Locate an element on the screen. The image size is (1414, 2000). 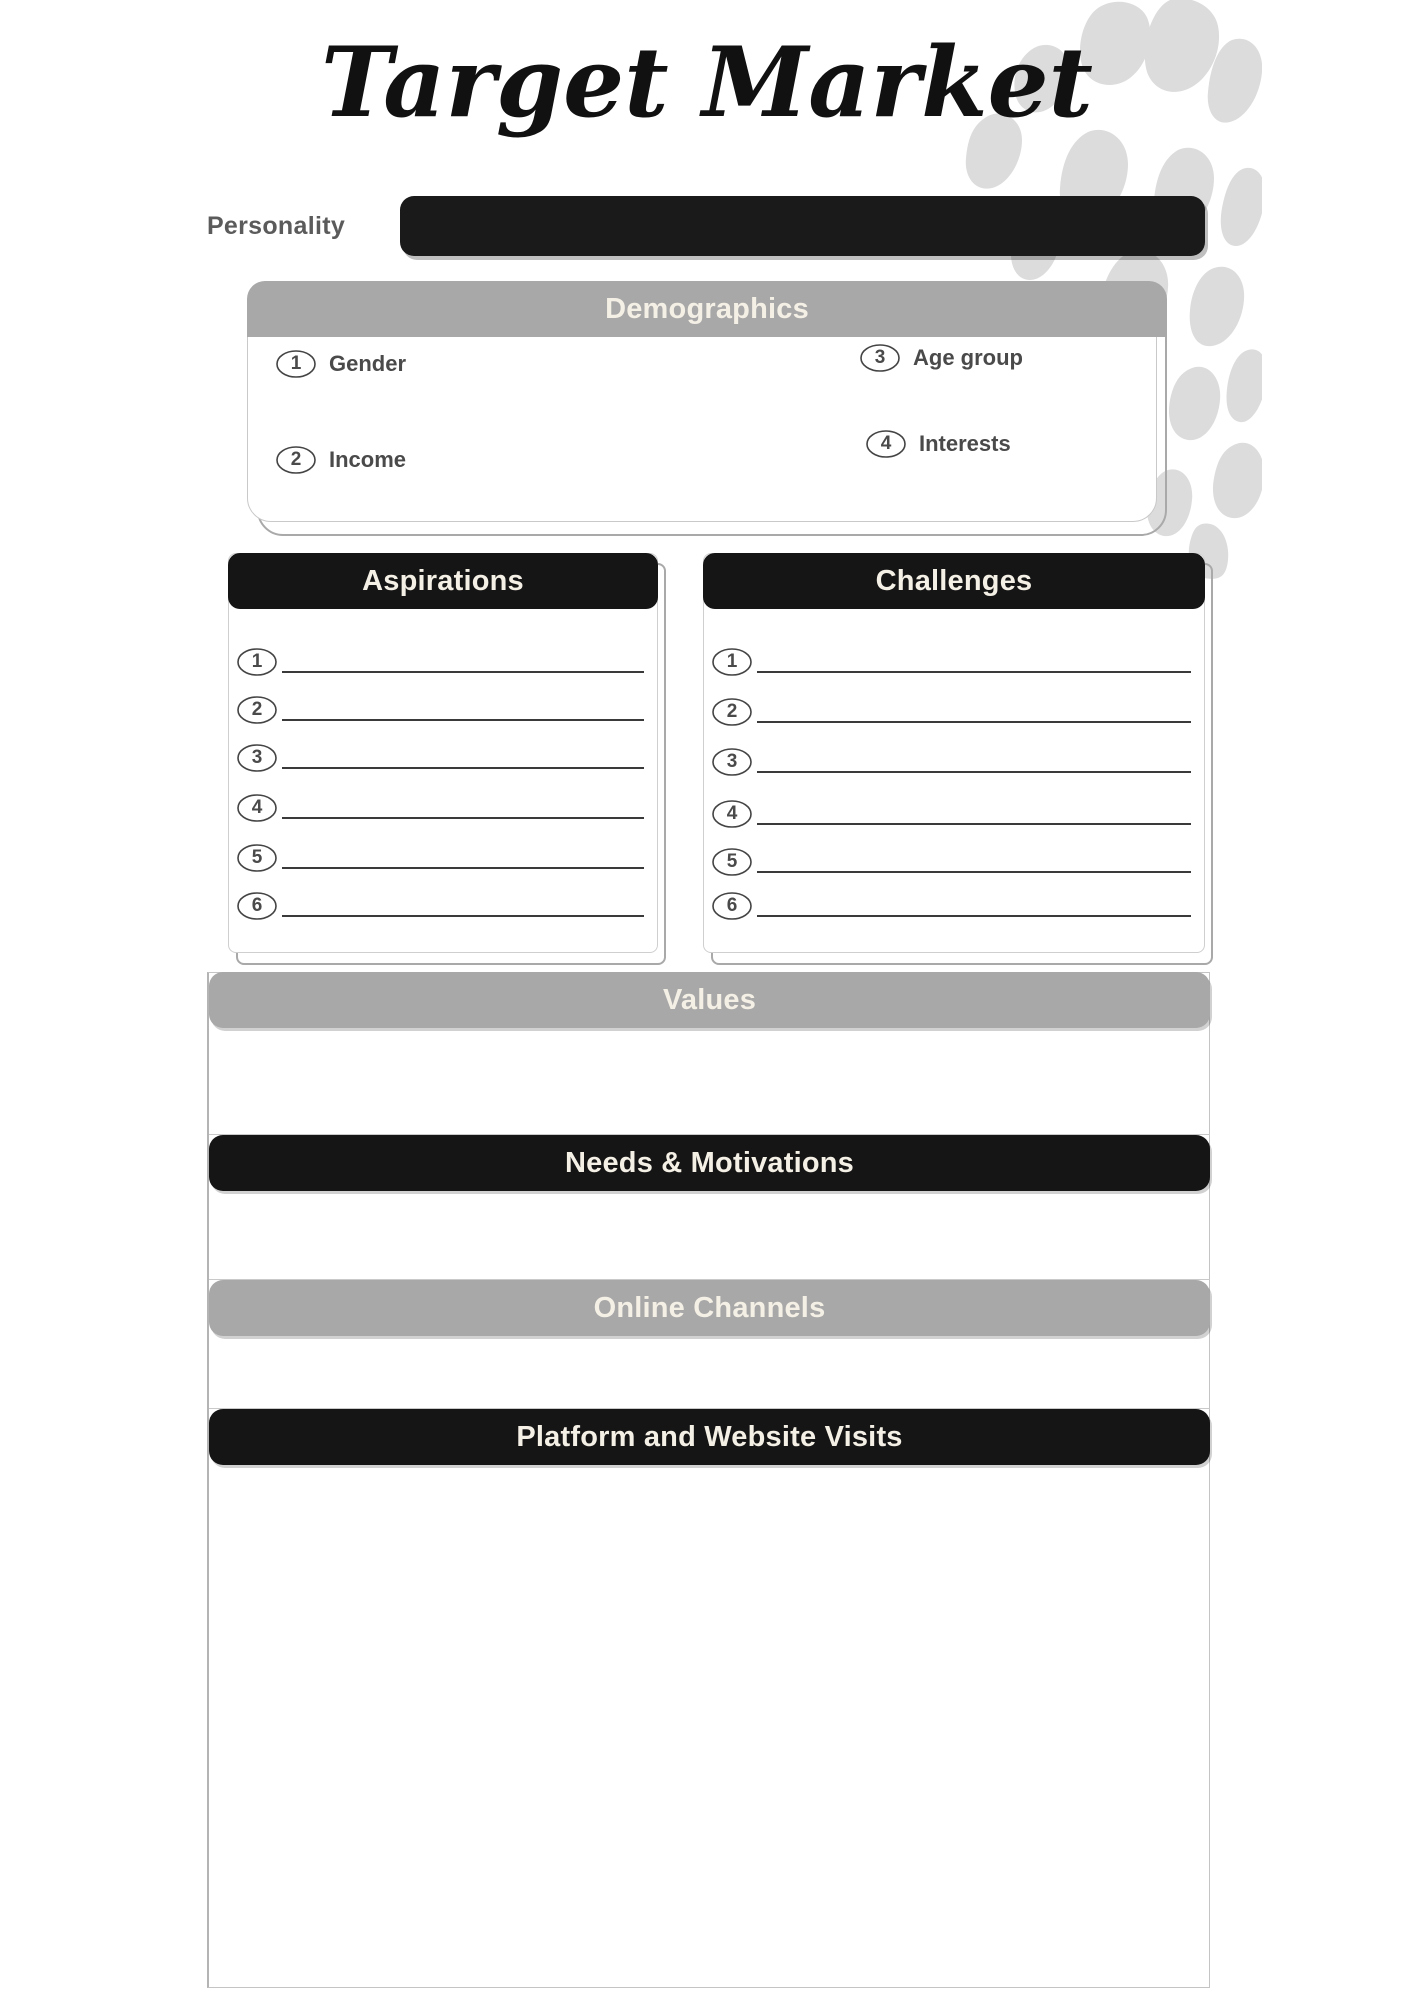
challenges-panel: Challenges 1 2 3 4 5 6 is located at coordinates (958, 759).